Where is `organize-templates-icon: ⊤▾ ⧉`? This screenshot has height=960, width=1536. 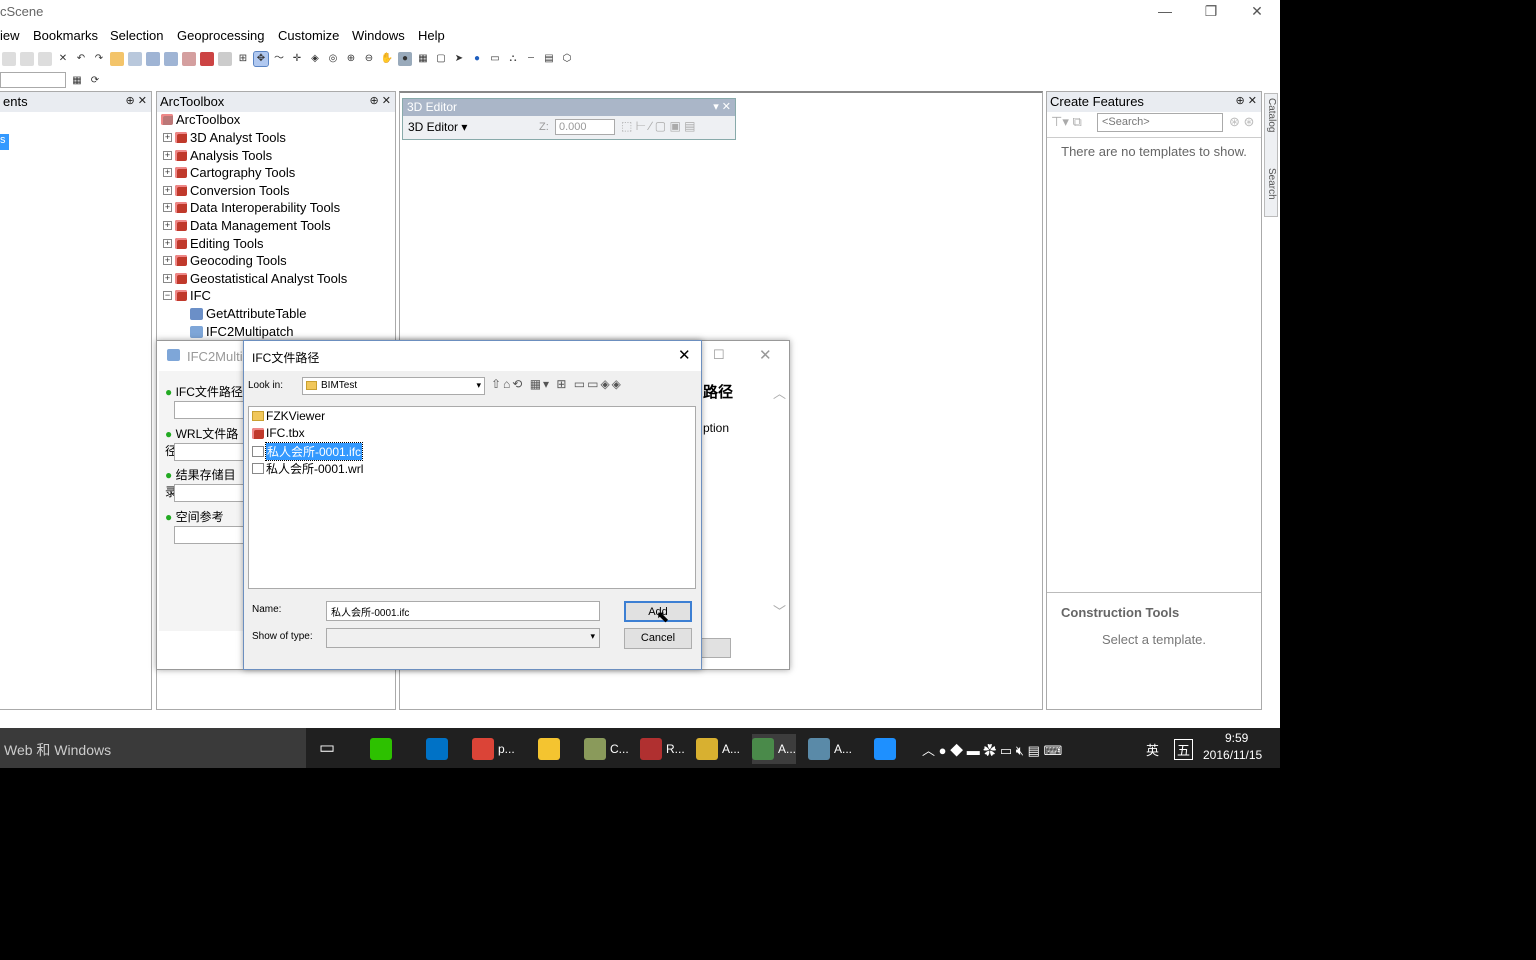
organize-templates-icon: ⊤▾ ⧉ is located at coordinates (1066, 122).